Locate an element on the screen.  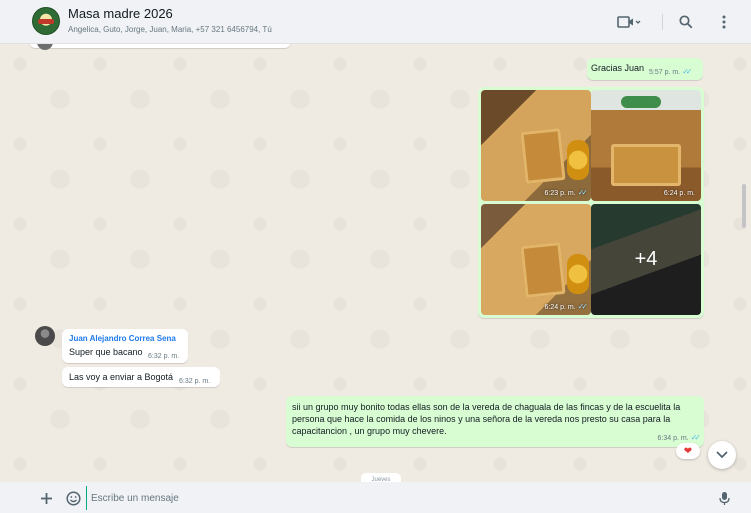
outgoing-message: Gracias Juan 5:57 p. m. ✓✓ is located at coordinates (645, 69).